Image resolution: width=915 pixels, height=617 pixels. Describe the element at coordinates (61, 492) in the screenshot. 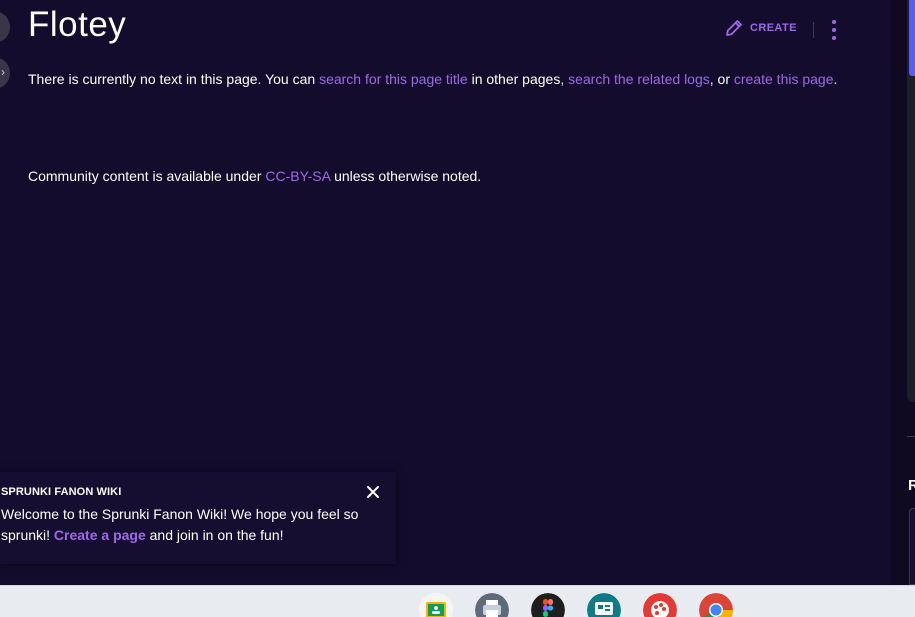

I see `banner-title: SPRUNKI FANON WIKI` at that location.